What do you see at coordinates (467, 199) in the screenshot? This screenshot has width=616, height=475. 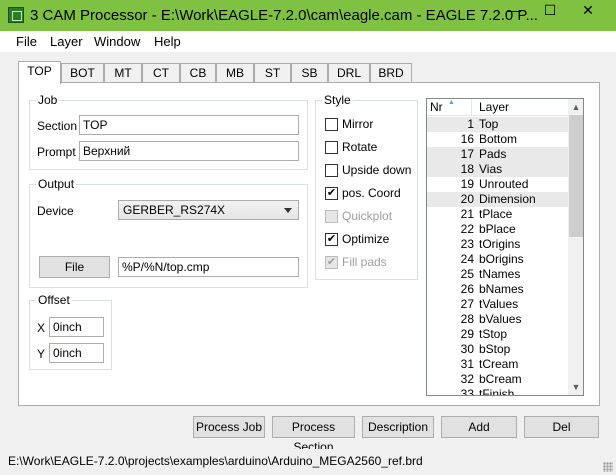 I see `layer-number: 20` at bounding box center [467, 199].